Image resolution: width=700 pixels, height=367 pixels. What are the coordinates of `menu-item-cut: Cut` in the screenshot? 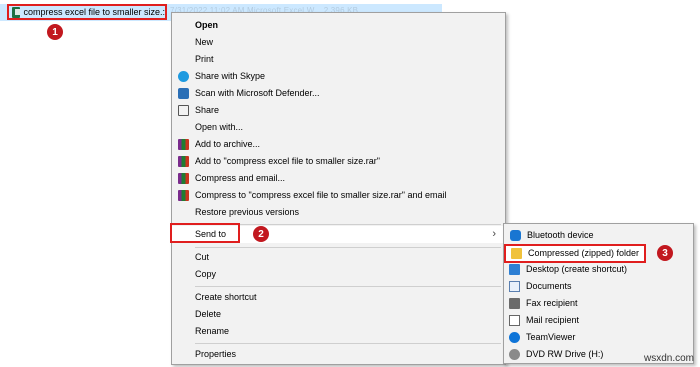 It's located at (338, 257).